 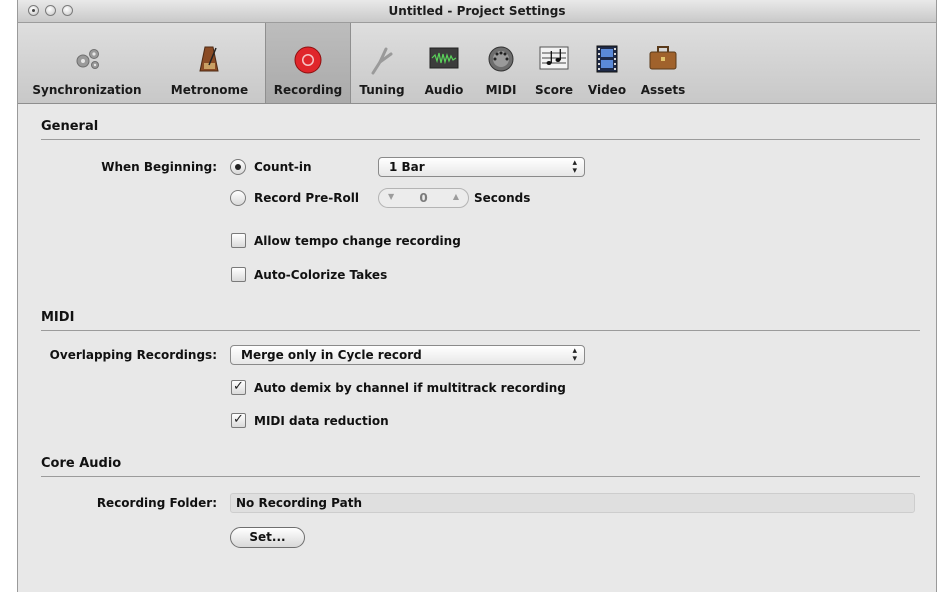 What do you see at coordinates (238, 198) in the screenshot?
I see `record-pre-roll-radio` at bounding box center [238, 198].